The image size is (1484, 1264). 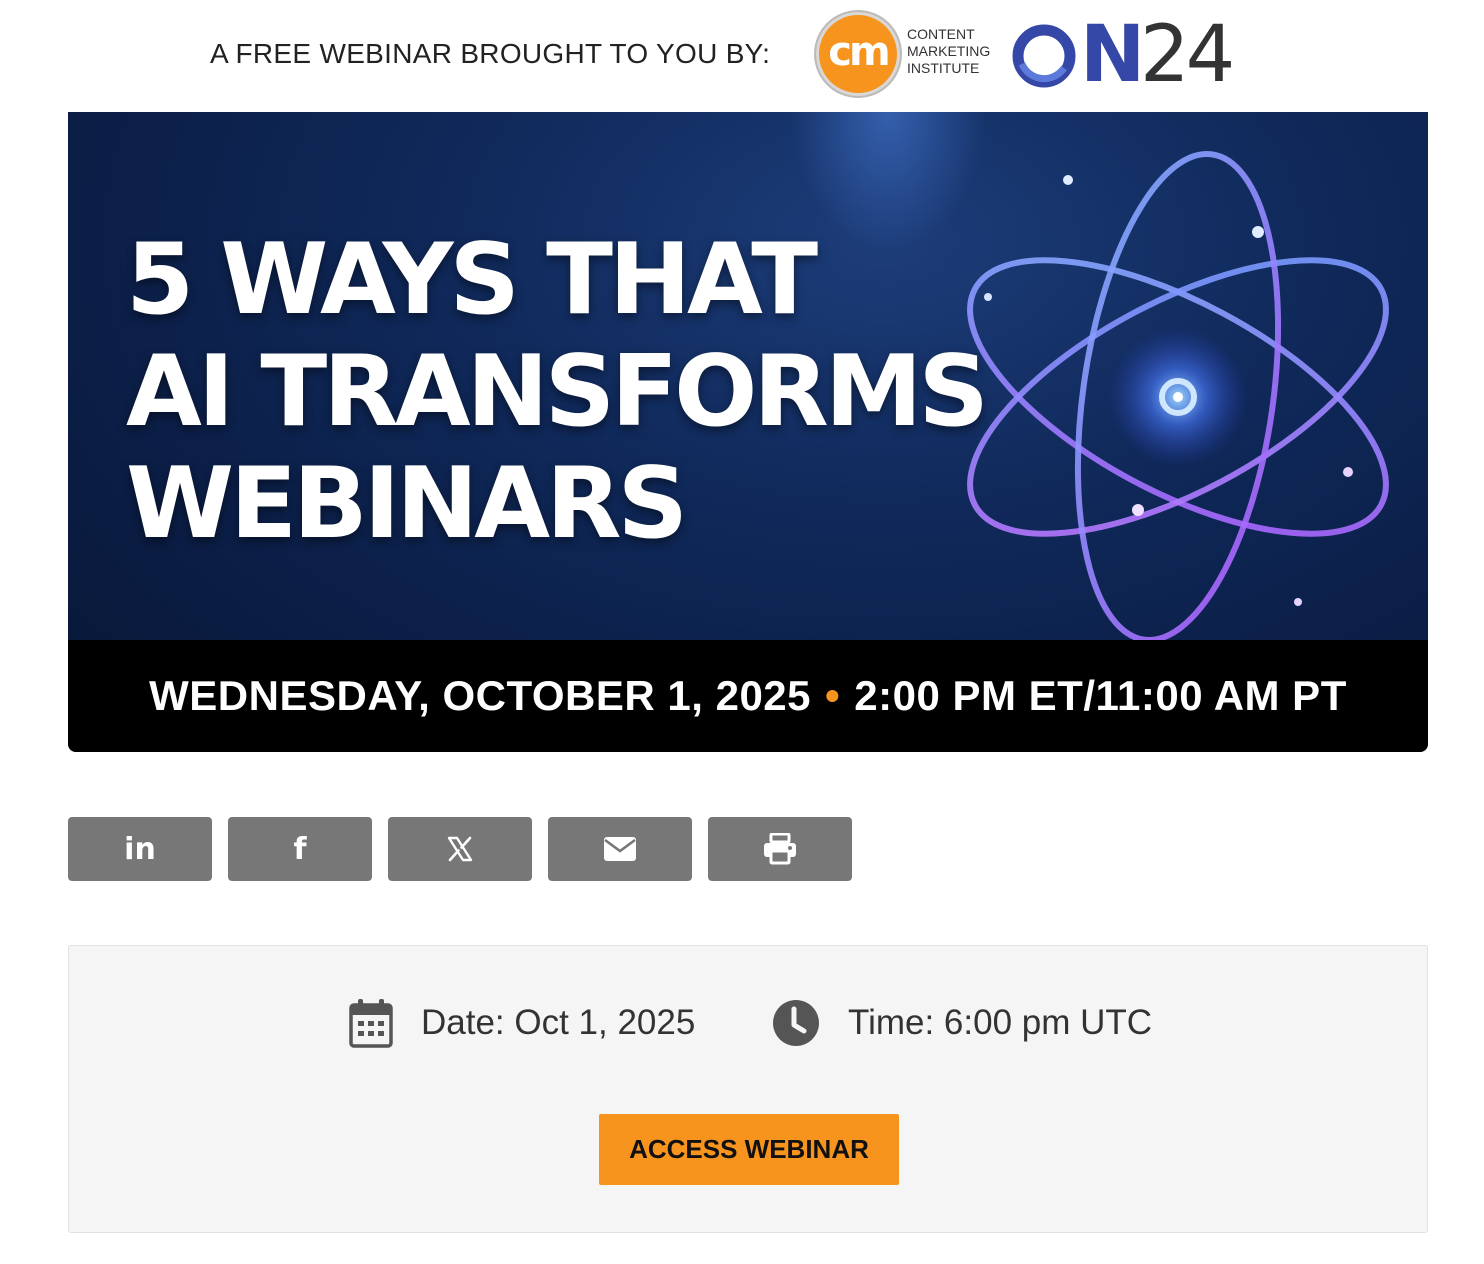 I want to click on share-buttons: in f, so click(x=460, y=849).